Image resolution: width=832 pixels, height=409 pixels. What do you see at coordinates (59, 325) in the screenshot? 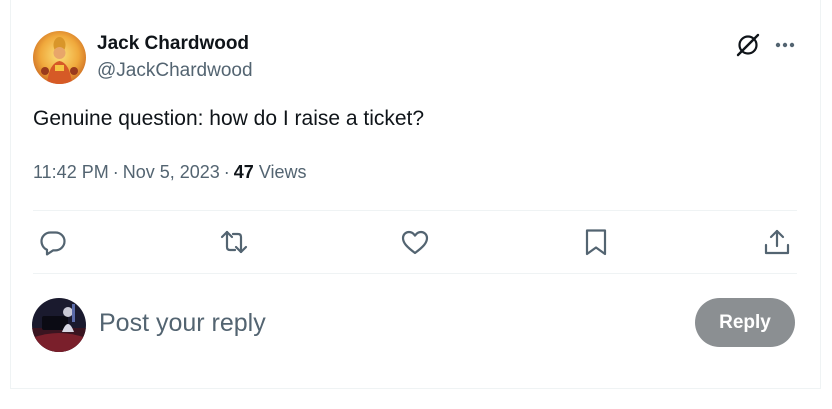
I see `current-user-avatar` at bounding box center [59, 325].